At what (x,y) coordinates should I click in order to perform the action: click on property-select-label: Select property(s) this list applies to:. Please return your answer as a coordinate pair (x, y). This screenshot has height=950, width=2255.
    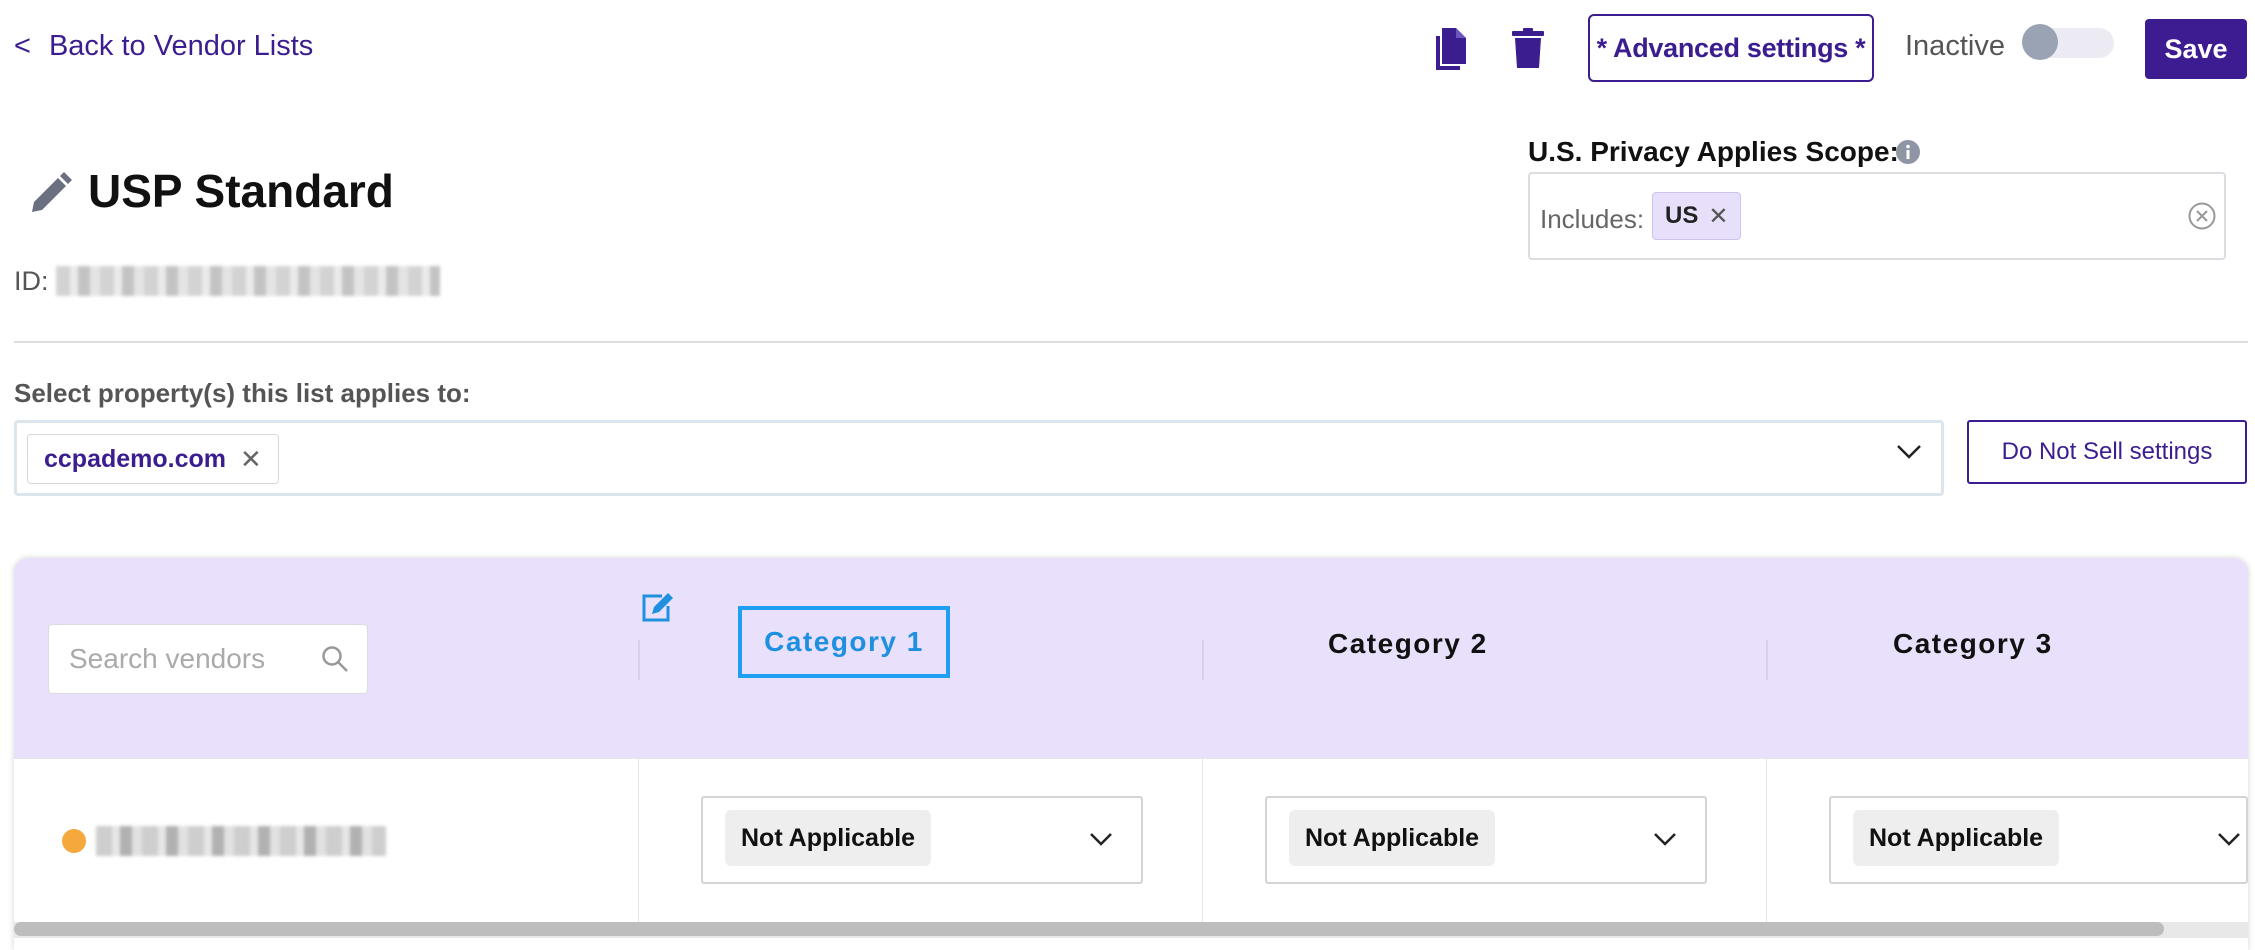
    Looking at the image, I should click on (242, 393).